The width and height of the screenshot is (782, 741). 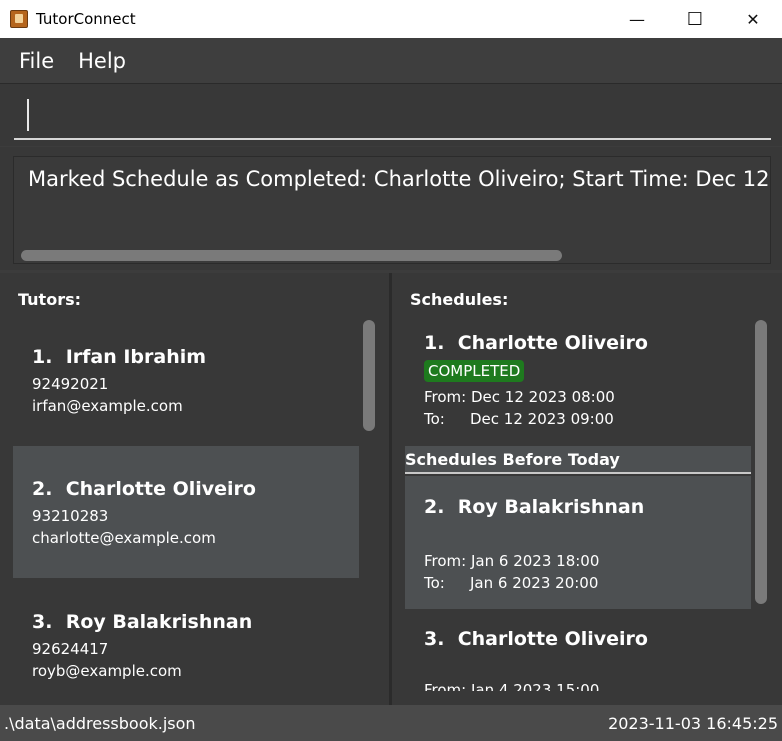 What do you see at coordinates (70, 516) in the screenshot?
I see `tutor-phone: 93210283` at bounding box center [70, 516].